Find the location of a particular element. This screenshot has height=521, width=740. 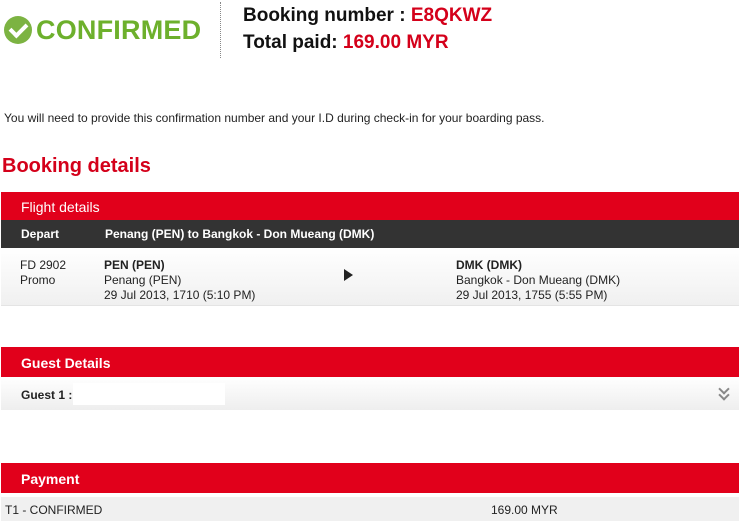

origin-time: 29 Jul 2013, 1710 (5:10 PM) is located at coordinates (180, 295).